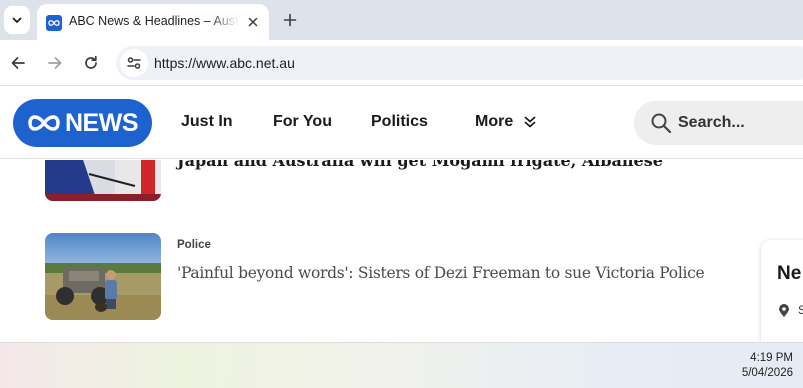 Image resolution: width=803 pixels, height=388 pixels. What do you see at coordinates (194, 245) in the screenshot?
I see `article-topic: Police` at bounding box center [194, 245].